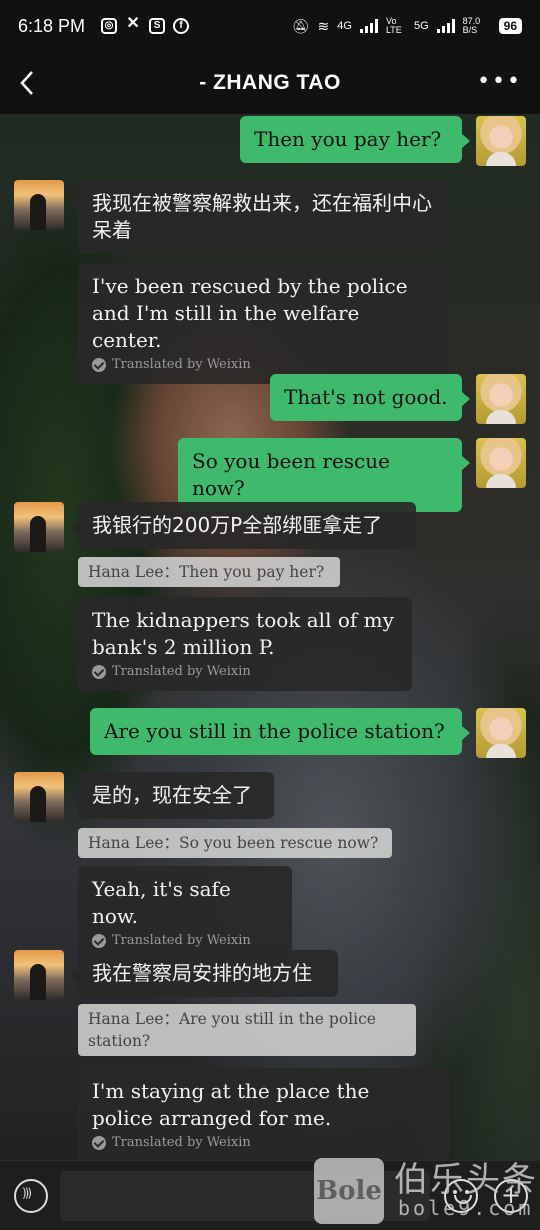 Image resolution: width=540 pixels, height=1230 pixels. I want to click on quoted-message: Hana Lee：So you been rescue now?, so click(235, 843).